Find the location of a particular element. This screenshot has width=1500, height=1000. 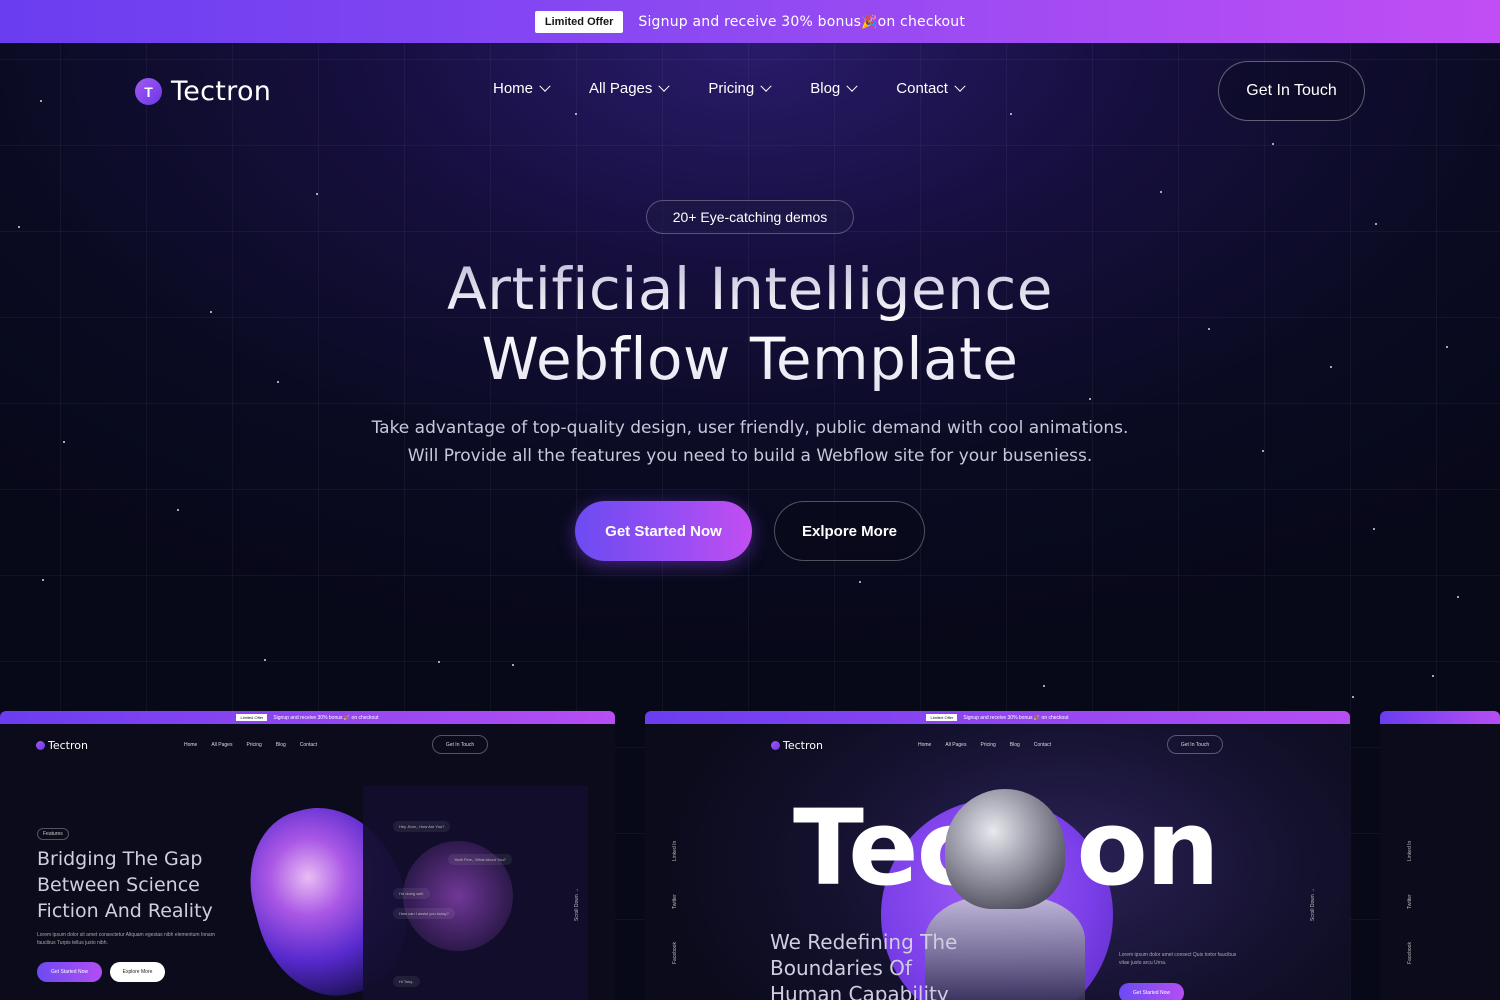

nav-item-all-pages: All Pages is located at coordinates (630, 88).